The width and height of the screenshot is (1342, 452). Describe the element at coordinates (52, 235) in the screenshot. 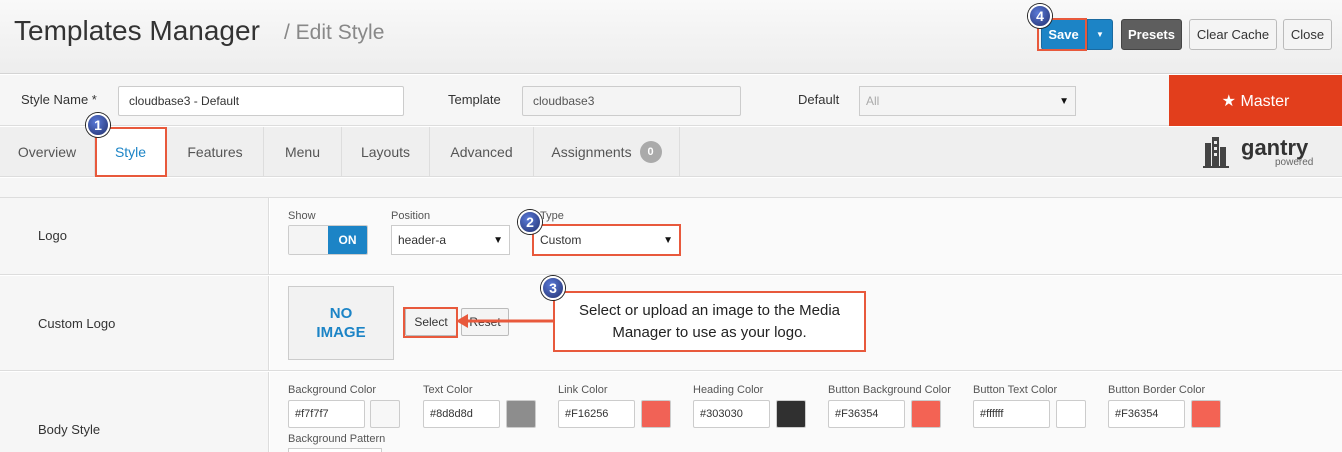

I see `logo-section-label: Logo` at that location.